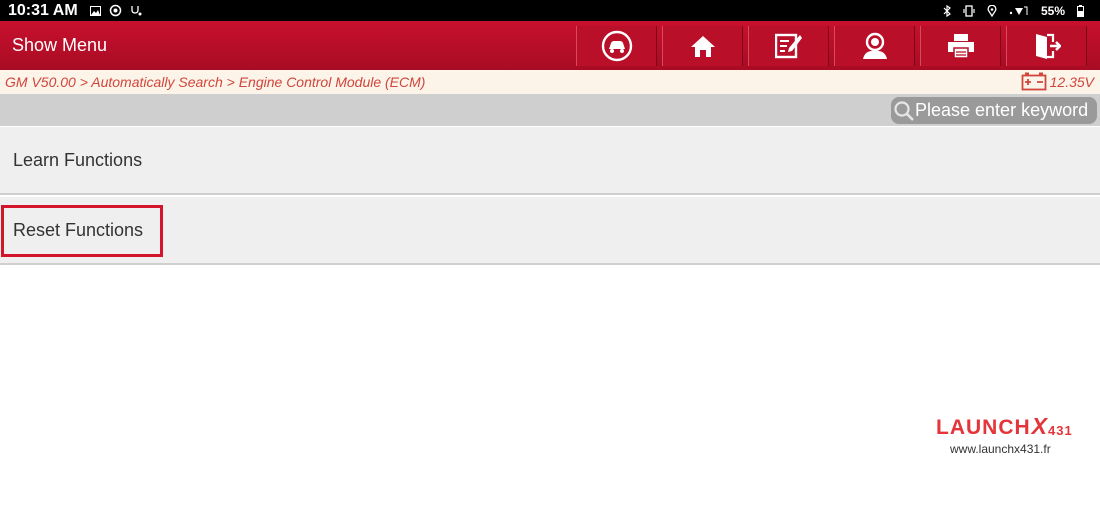 The image size is (1100, 521). What do you see at coordinates (1018, 10) in the screenshot?
I see `wifi-icon` at bounding box center [1018, 10].